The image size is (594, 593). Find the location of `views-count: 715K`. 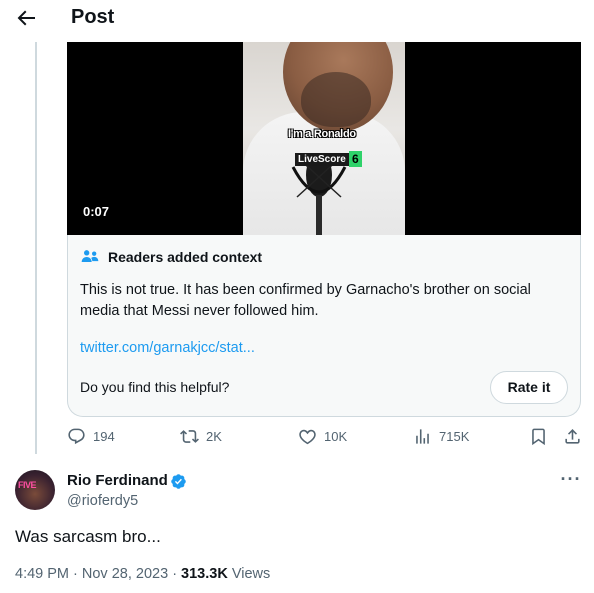

views-count: 715K is located at coordinates (454, 436).